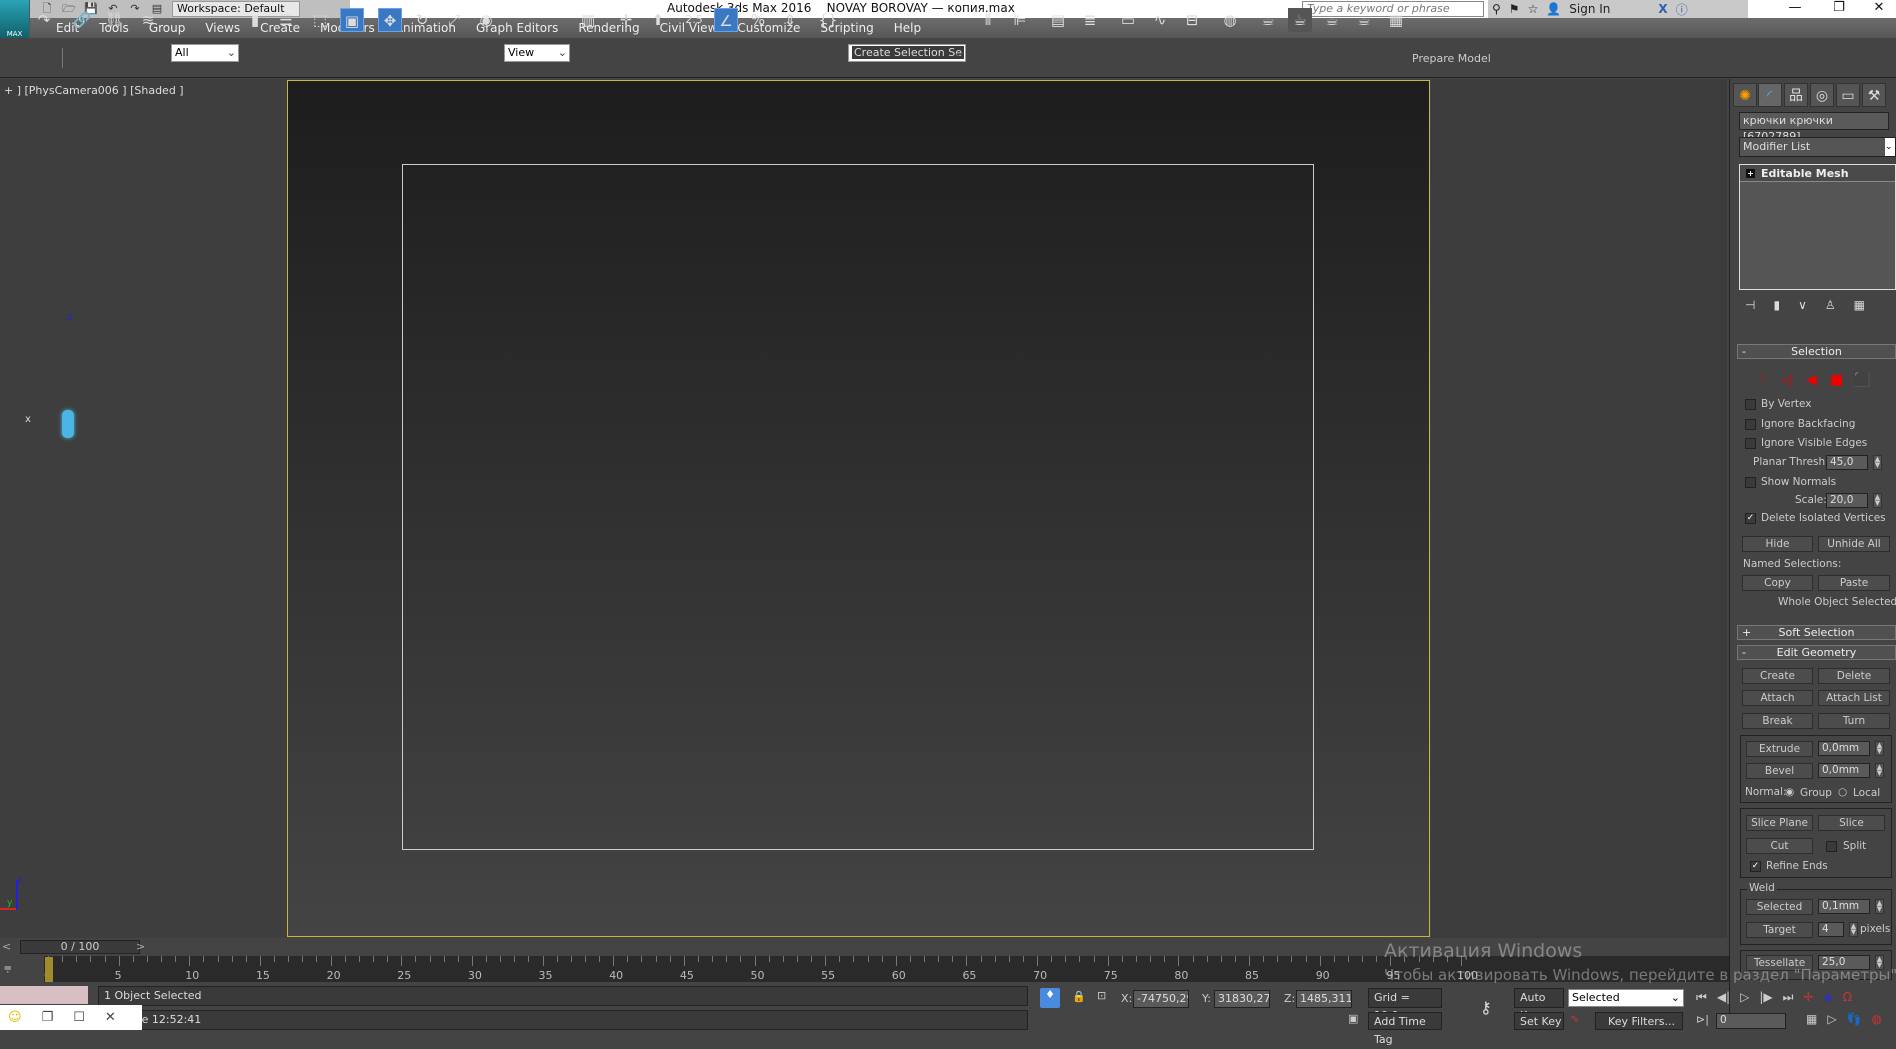 This screenshot has width=1896, height=1049. I want to click on auto-key-button: Auto Key, so click(1539, 1005).